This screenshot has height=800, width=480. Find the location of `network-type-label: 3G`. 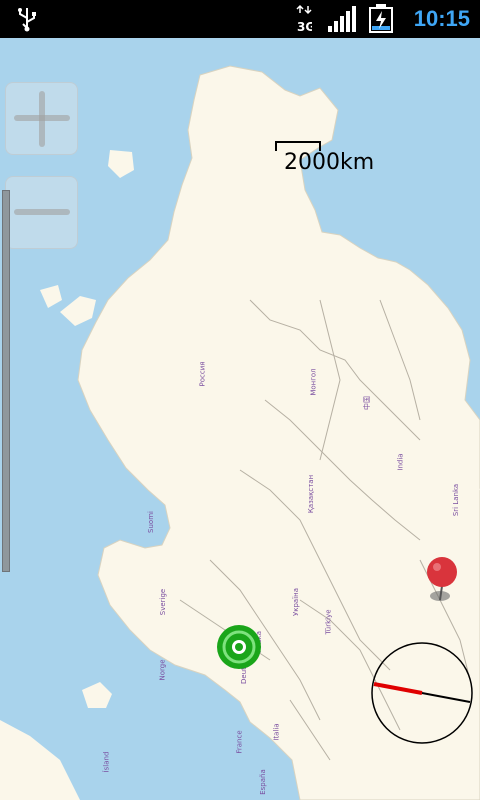

network-type-label: 3G is located at coordinates (304, 27).